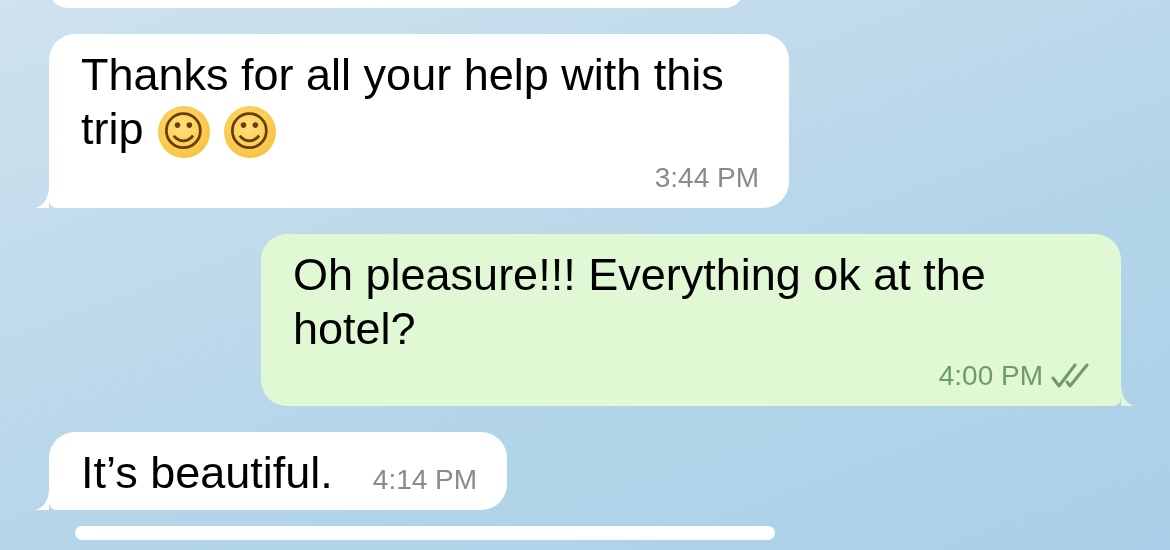 The width and height of the screenshot is (1170, 550). What do you see at coordinates (207, 473) in the screenshot?
I see `message-text: It’s beautiful.` at bounding box center [207, 473].